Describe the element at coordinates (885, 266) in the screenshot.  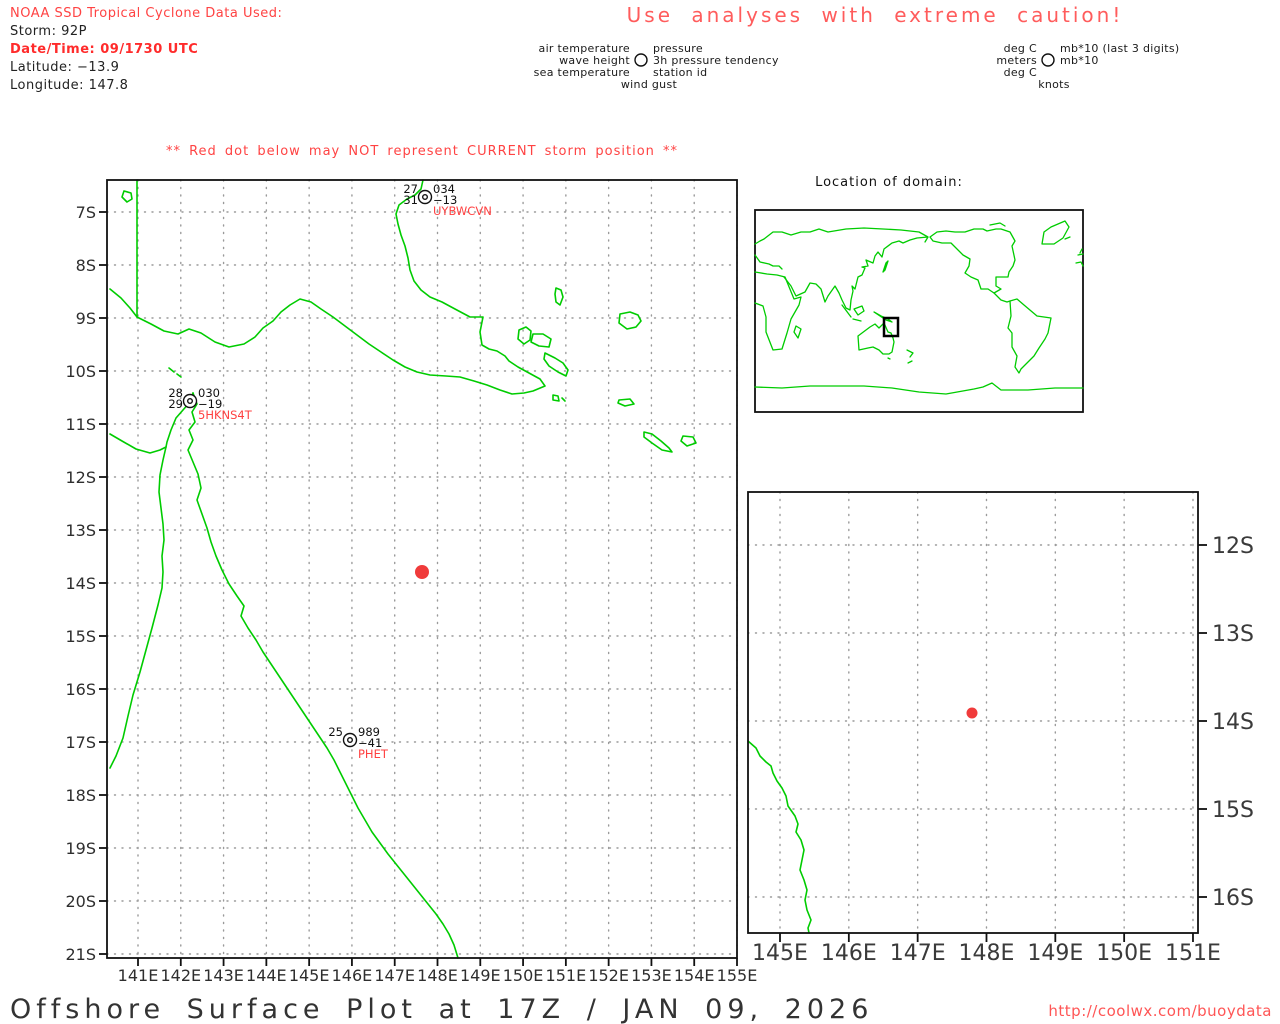
I see `world-japan` at that location.